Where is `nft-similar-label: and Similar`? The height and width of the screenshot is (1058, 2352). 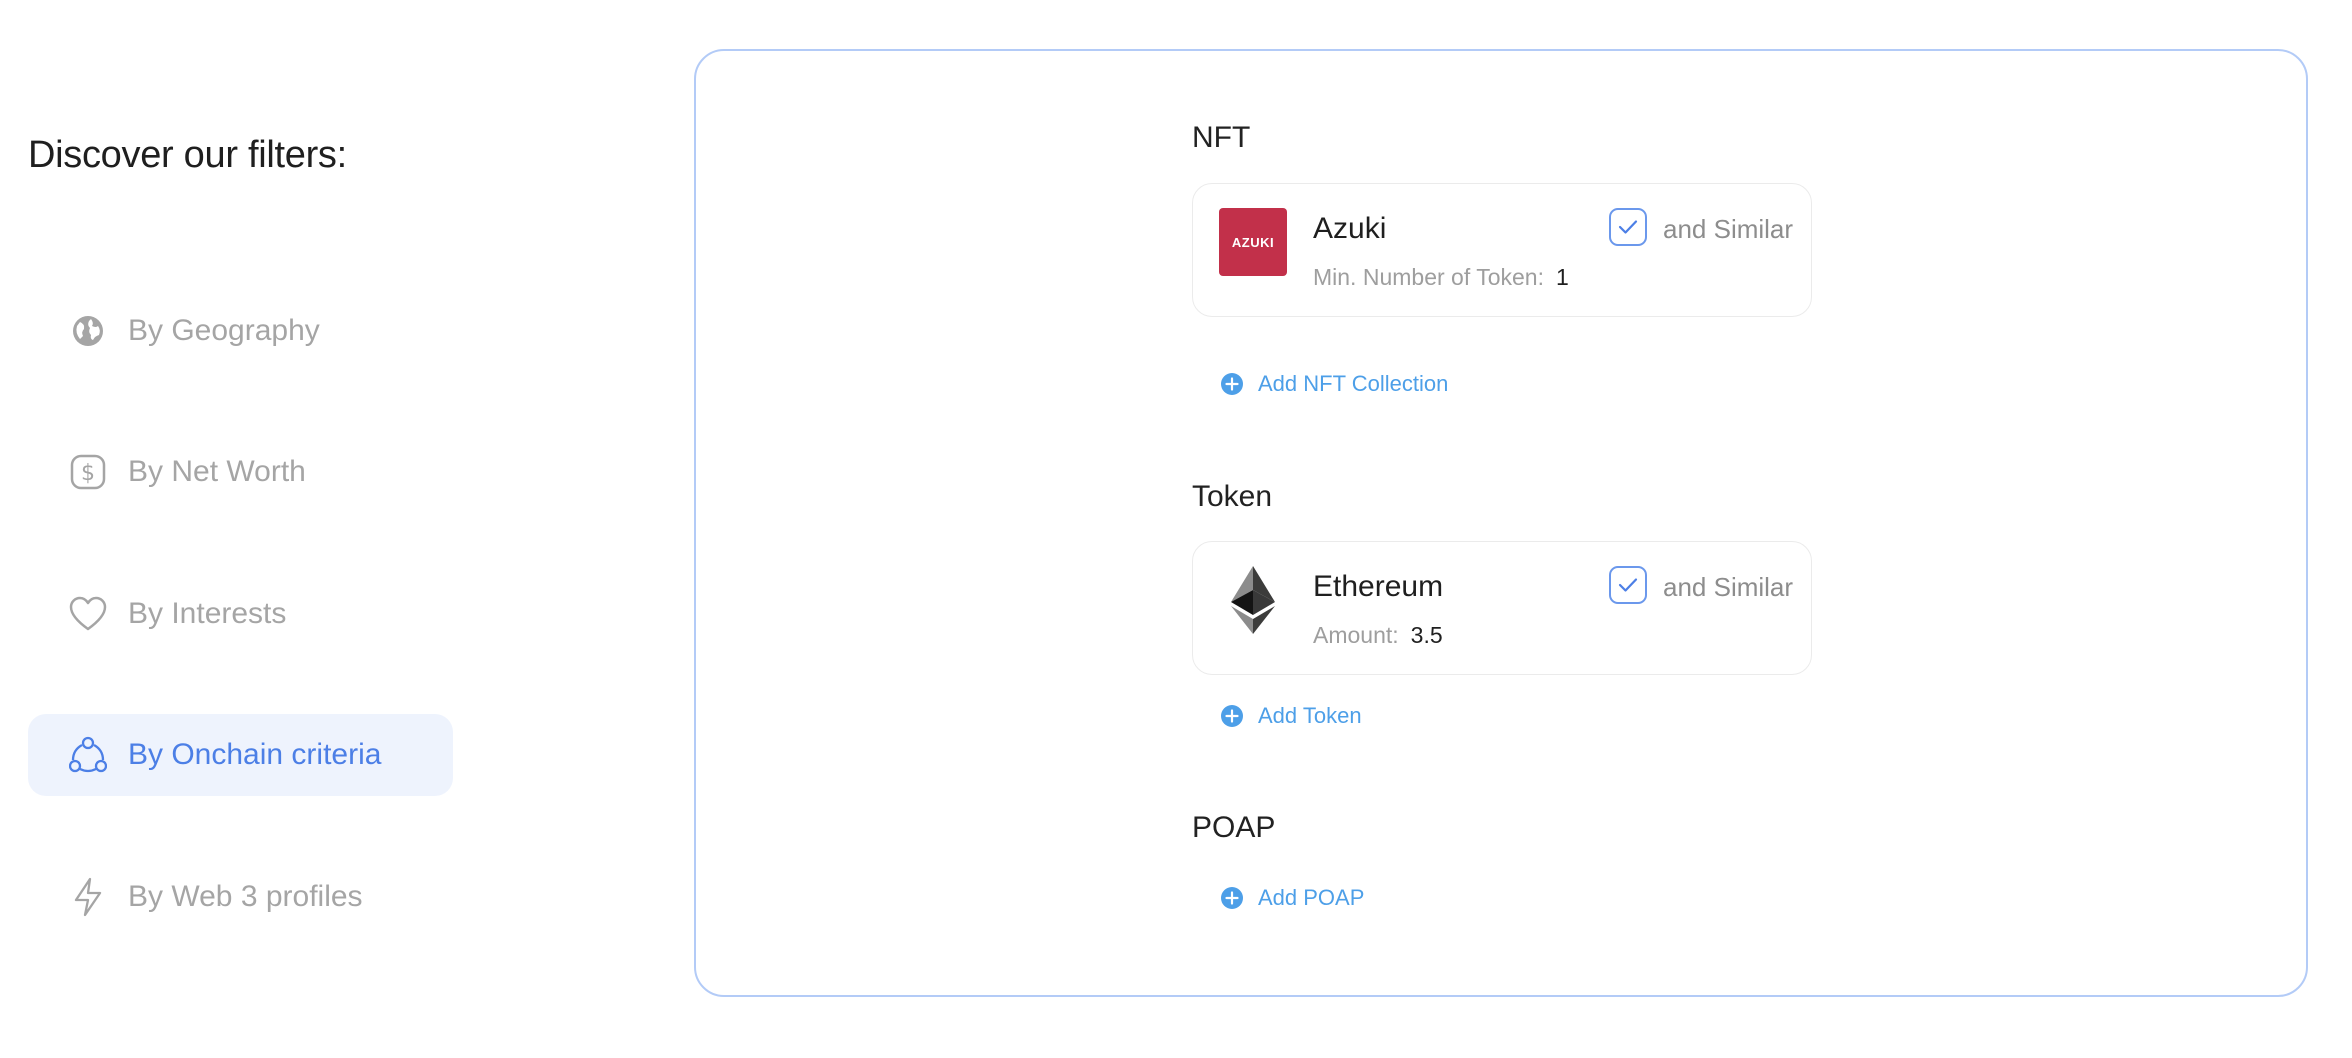
nft-similar-label: and Similar is located at coordinates (1728, 229).